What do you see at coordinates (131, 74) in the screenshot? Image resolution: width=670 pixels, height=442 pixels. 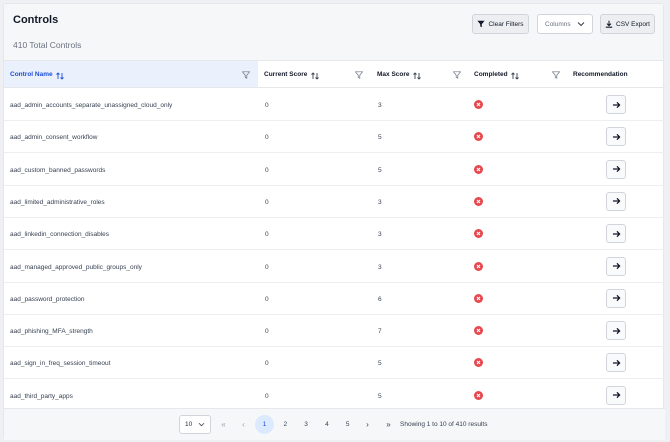 I see `column-header-control-name: Control Name` at bounding box center [131, 74].